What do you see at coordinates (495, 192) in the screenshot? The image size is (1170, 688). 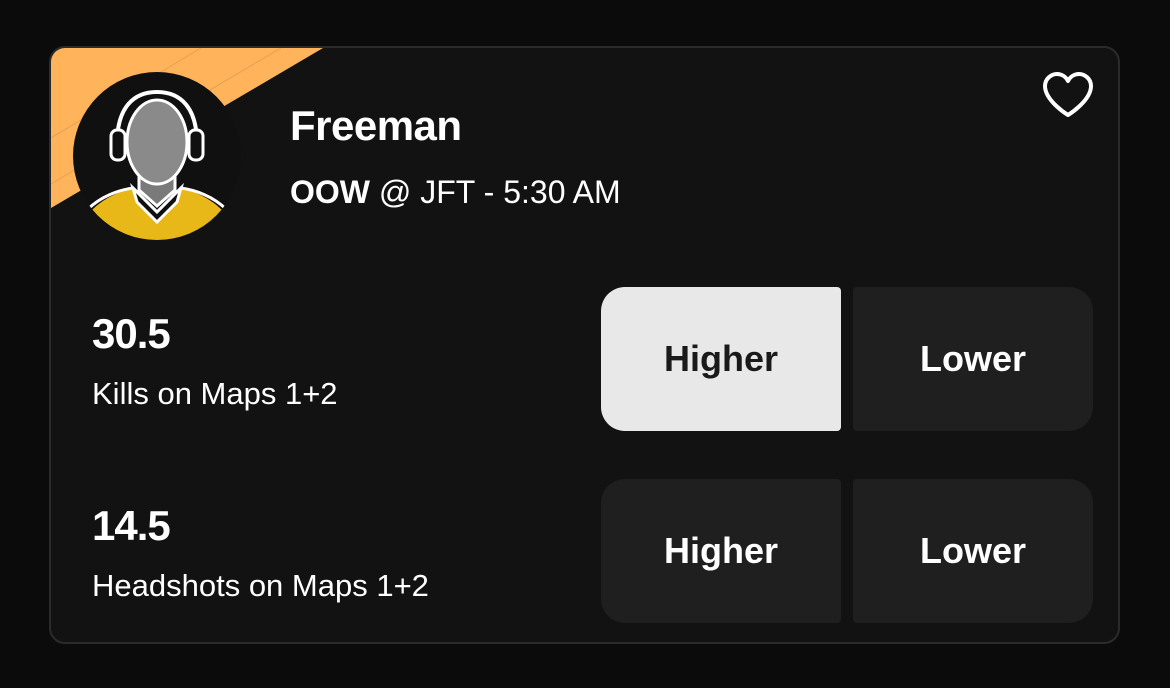 I see `matchup-time: @ JFT - 5:30 AM` at bounding box center [495, 192].